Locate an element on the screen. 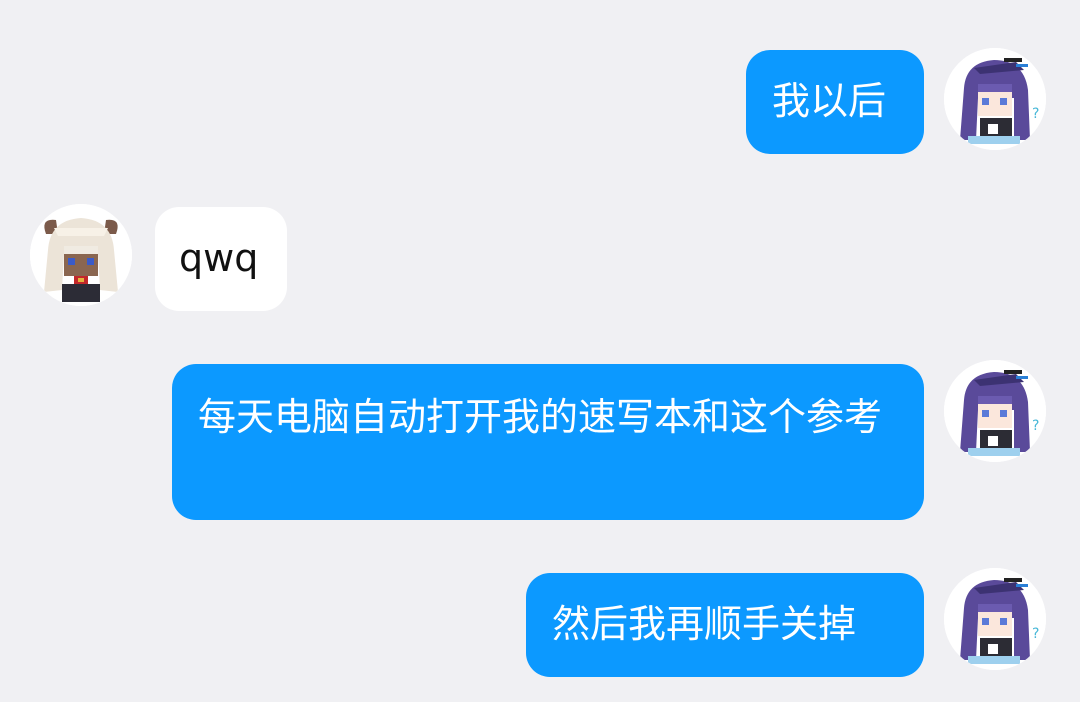 This screenshot has height=702, width=1080. message-text: 我以后 is located at coordinates (829, 101).